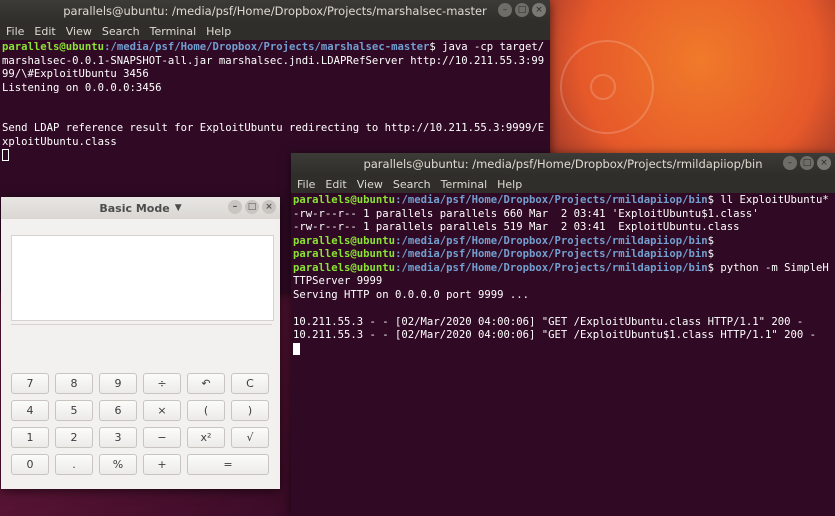 The image size is (835, 516). I want to click on key-sqrt: √, so click(250, 437).